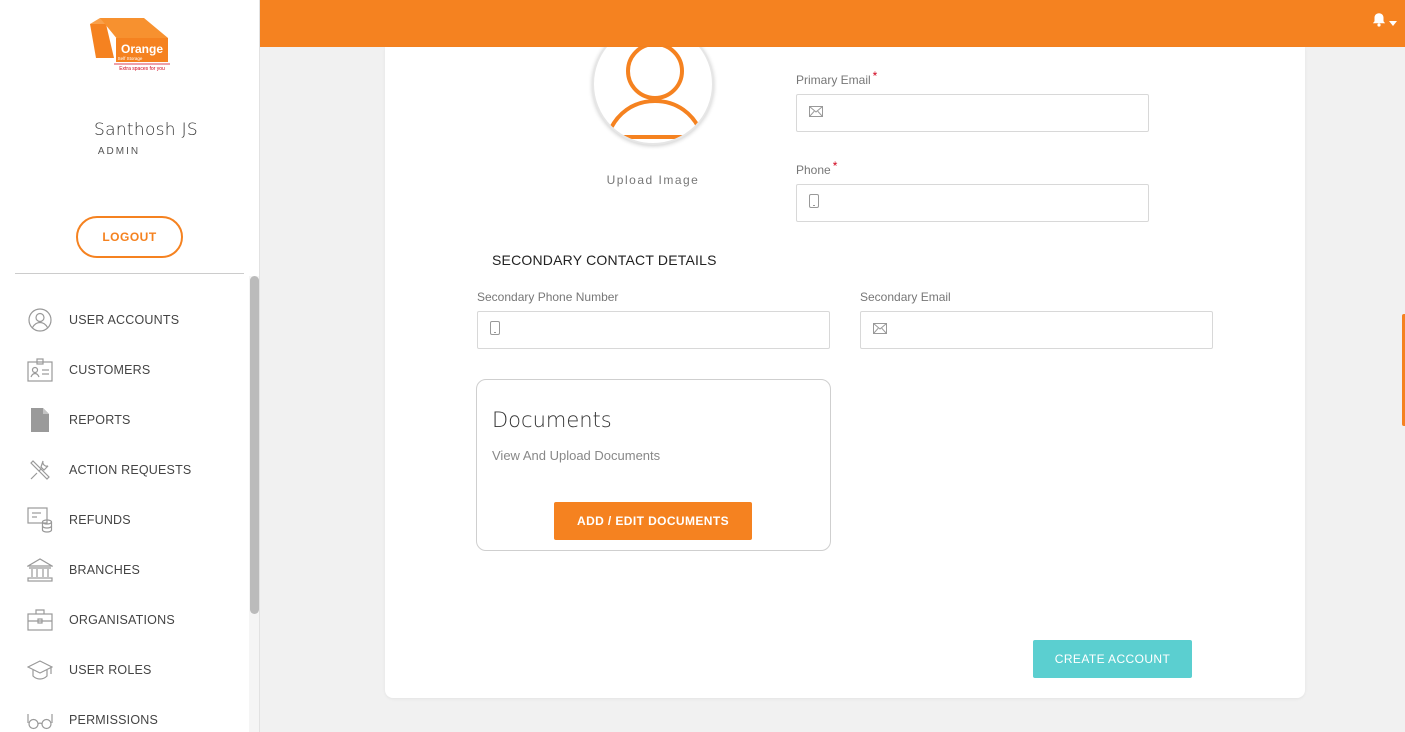  Describe the element at coordinates (40, 620) in the screenshot. I see `briefcase-icon` at that location.